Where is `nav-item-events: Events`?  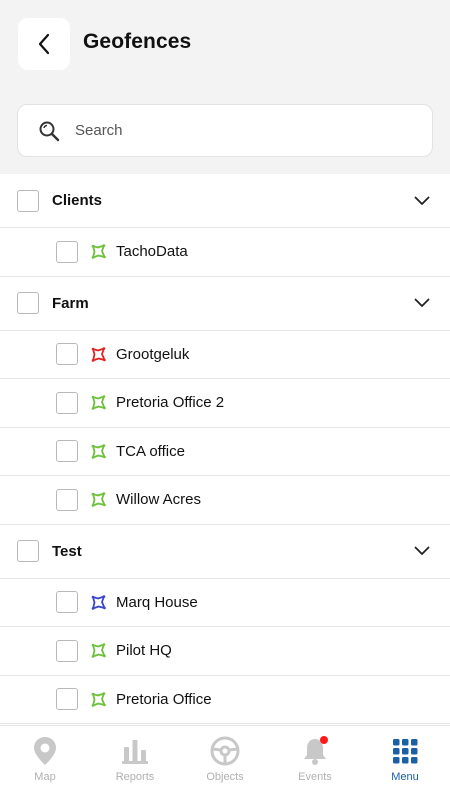 nav-item-events: Events is located at coordinates (315, 763).